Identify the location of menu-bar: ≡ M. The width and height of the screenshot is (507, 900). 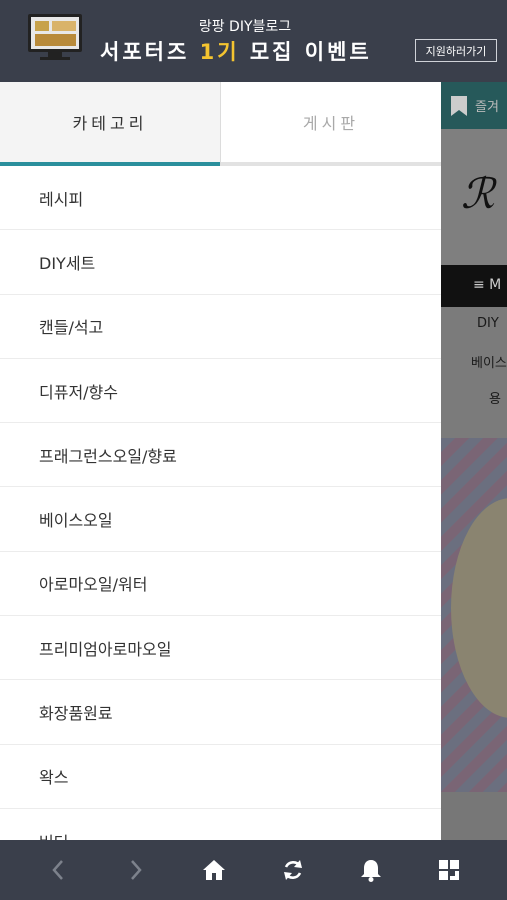
(474, 286).